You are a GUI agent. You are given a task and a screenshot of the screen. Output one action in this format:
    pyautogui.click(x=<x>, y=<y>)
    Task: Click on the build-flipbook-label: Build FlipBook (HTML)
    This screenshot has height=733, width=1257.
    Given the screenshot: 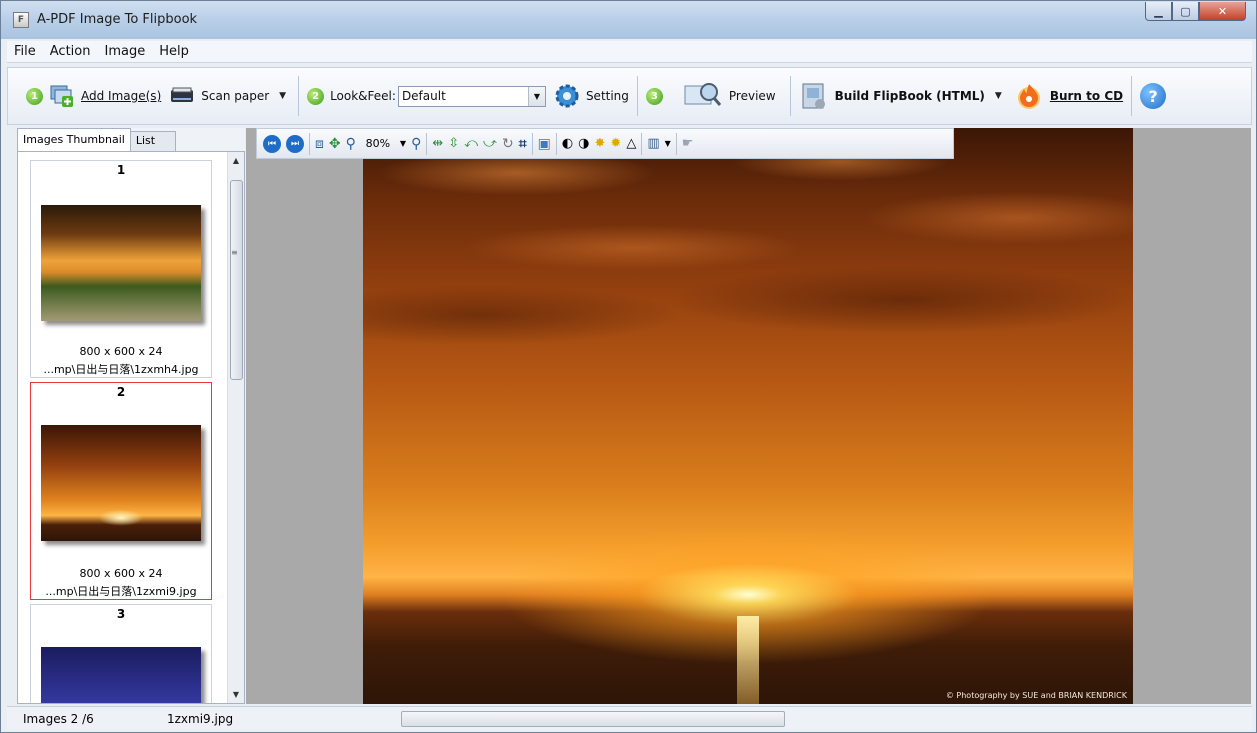 What is the action you would take?
    pyautogui.click(x=909, y=96)
    